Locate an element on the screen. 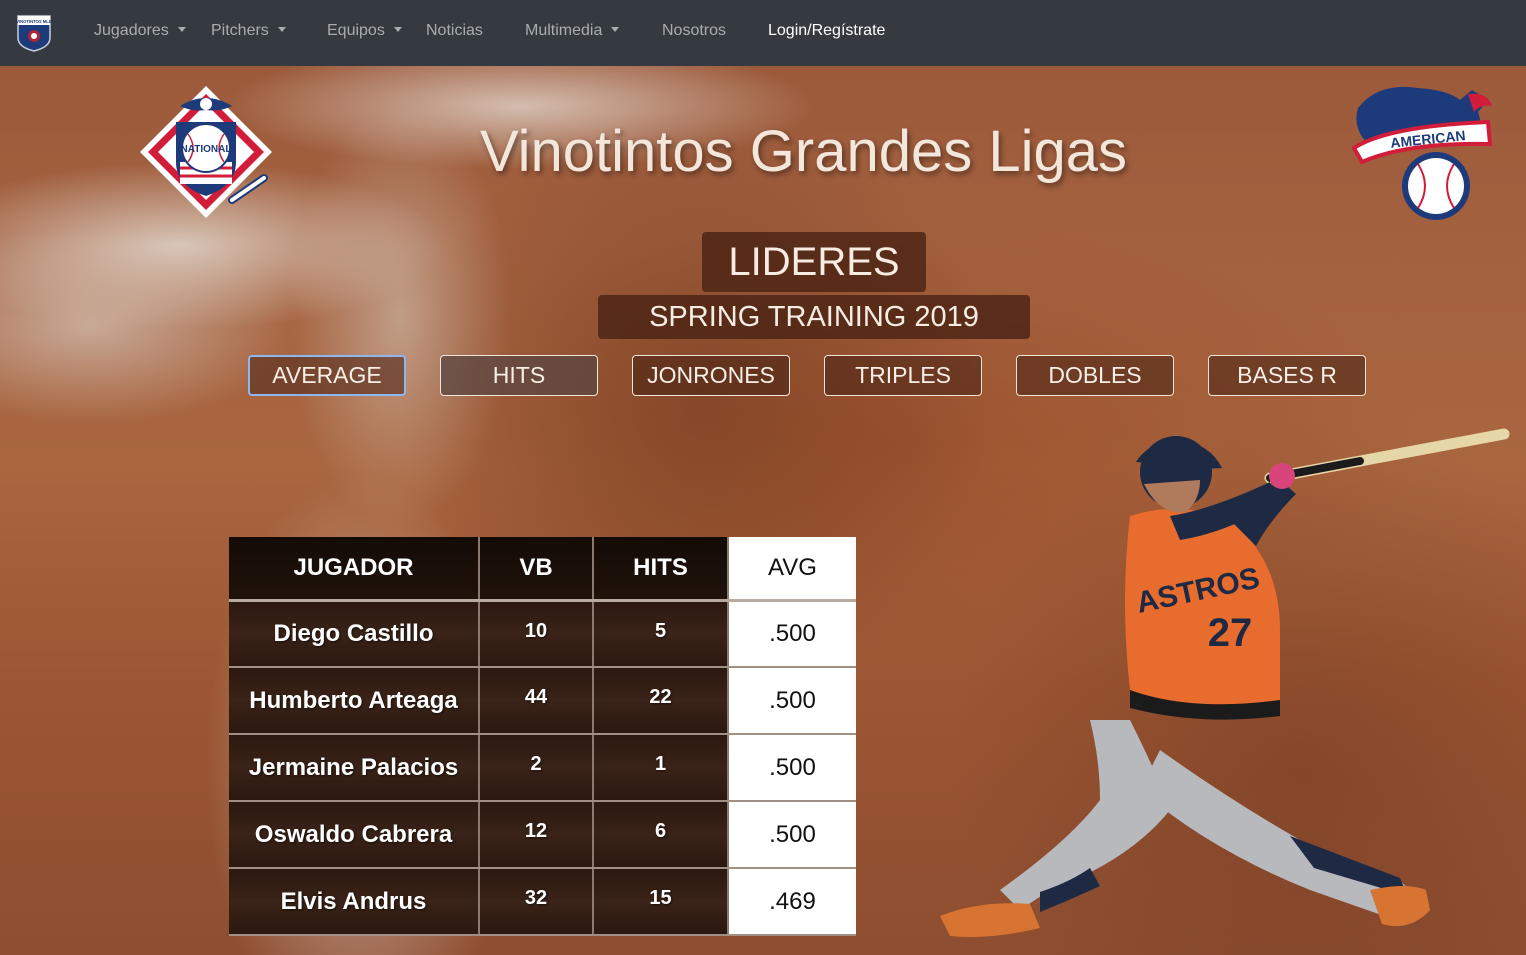 This screenshot has width=1526, height=955. table-row: Diego Castillo 10 5 .500 is located at coordinates (542, 634).